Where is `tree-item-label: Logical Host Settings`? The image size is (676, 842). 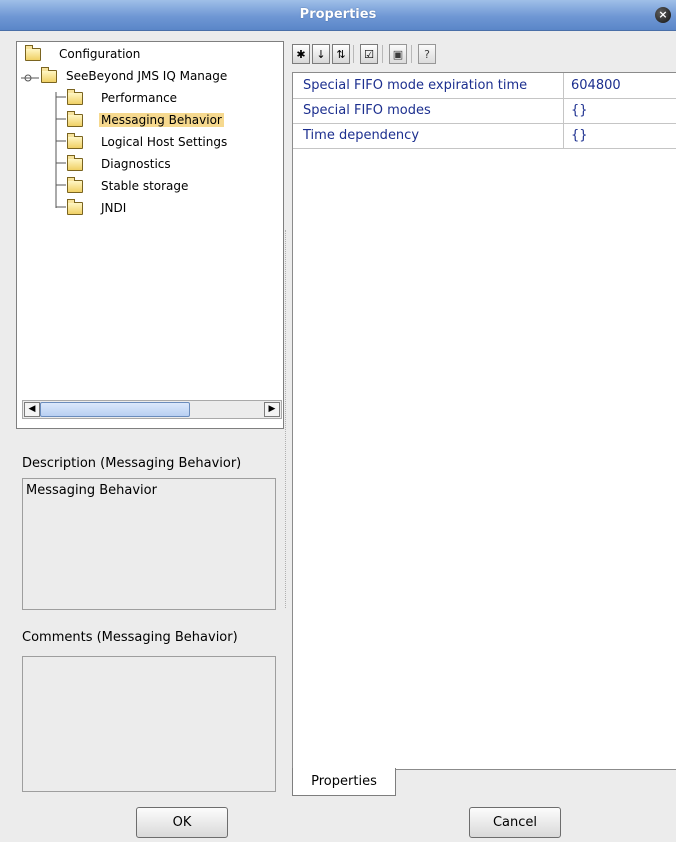
tree-item-label: Logical Host Settings is located at coordinates (164, 142).